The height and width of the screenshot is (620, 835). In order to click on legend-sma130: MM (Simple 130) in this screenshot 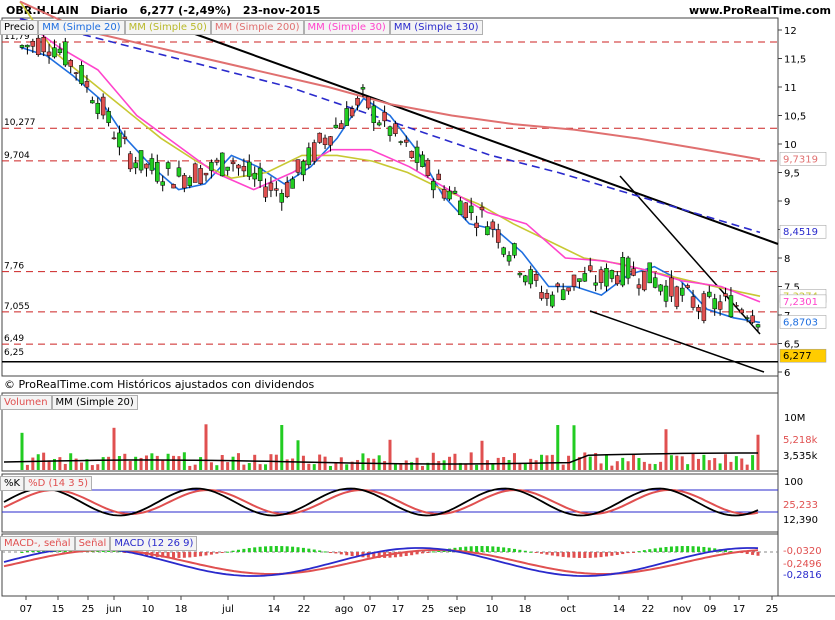, I will do `click(436, 27)`.